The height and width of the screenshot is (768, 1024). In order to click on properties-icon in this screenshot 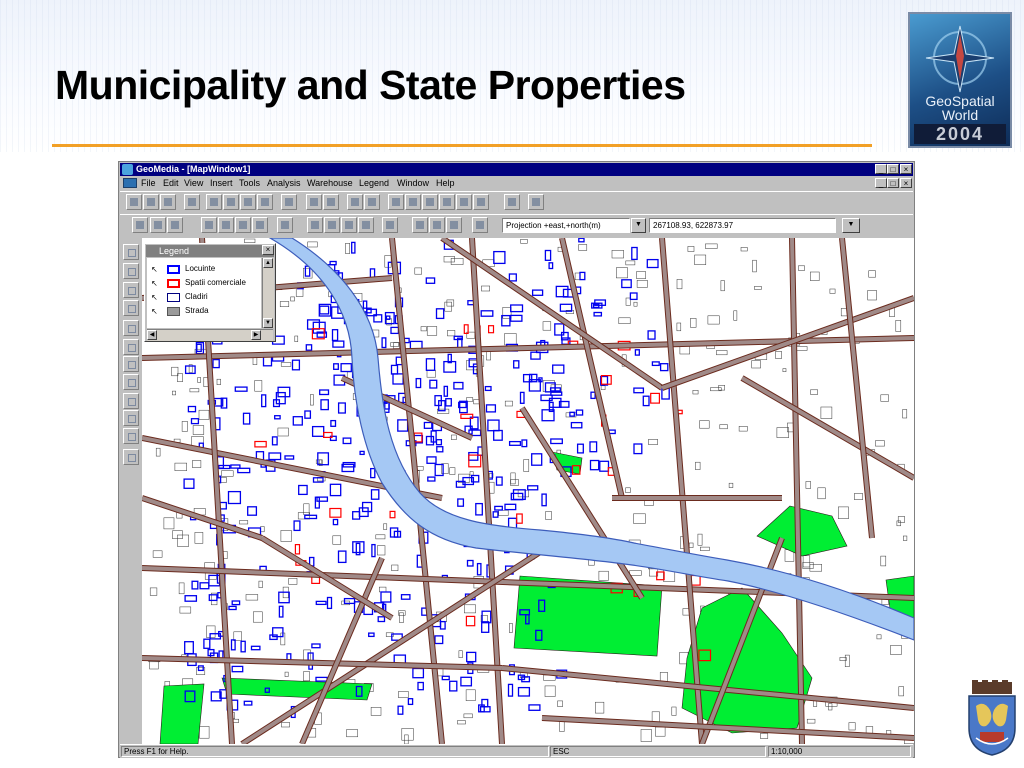, I will do `click(355, 202)`.